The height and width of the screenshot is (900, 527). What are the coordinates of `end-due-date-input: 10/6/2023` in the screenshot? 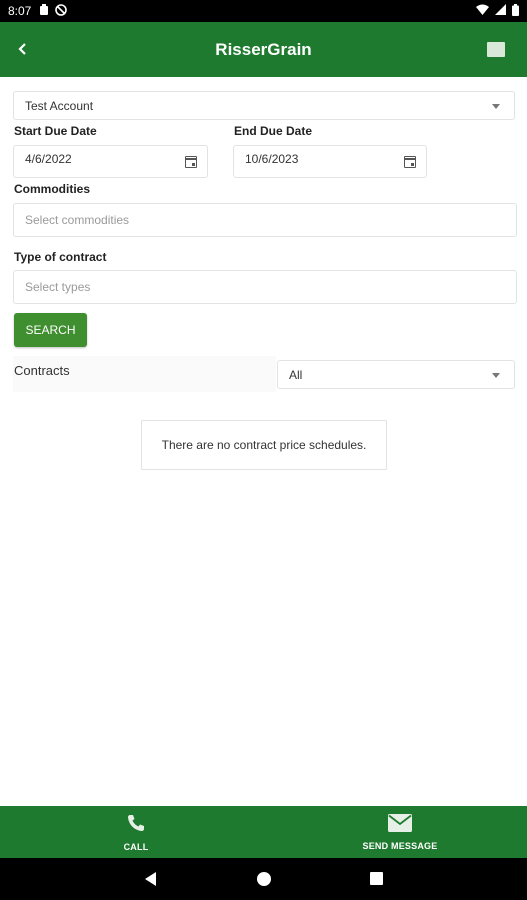 It's located at (330, 161).